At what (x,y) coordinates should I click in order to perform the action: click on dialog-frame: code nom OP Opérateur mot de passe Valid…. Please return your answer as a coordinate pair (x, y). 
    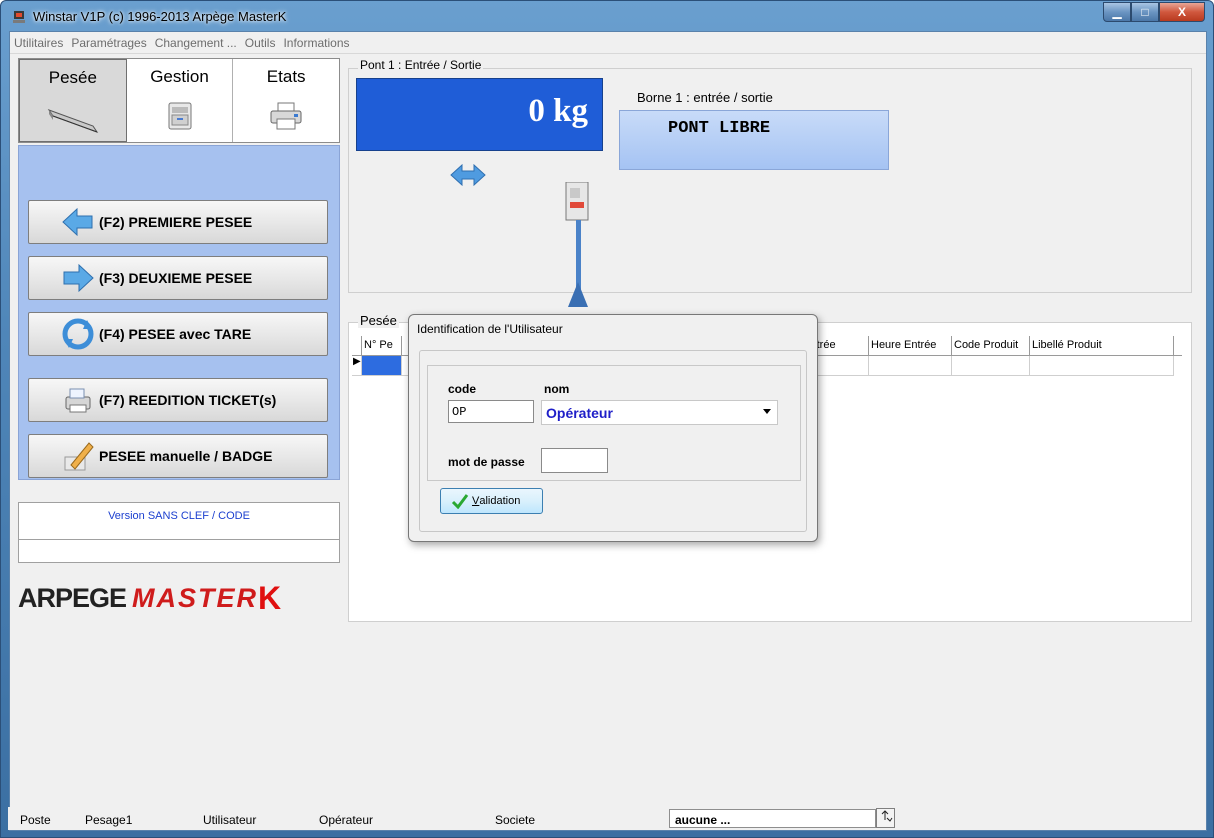
    Looking at the image, I should click on (613, 441).